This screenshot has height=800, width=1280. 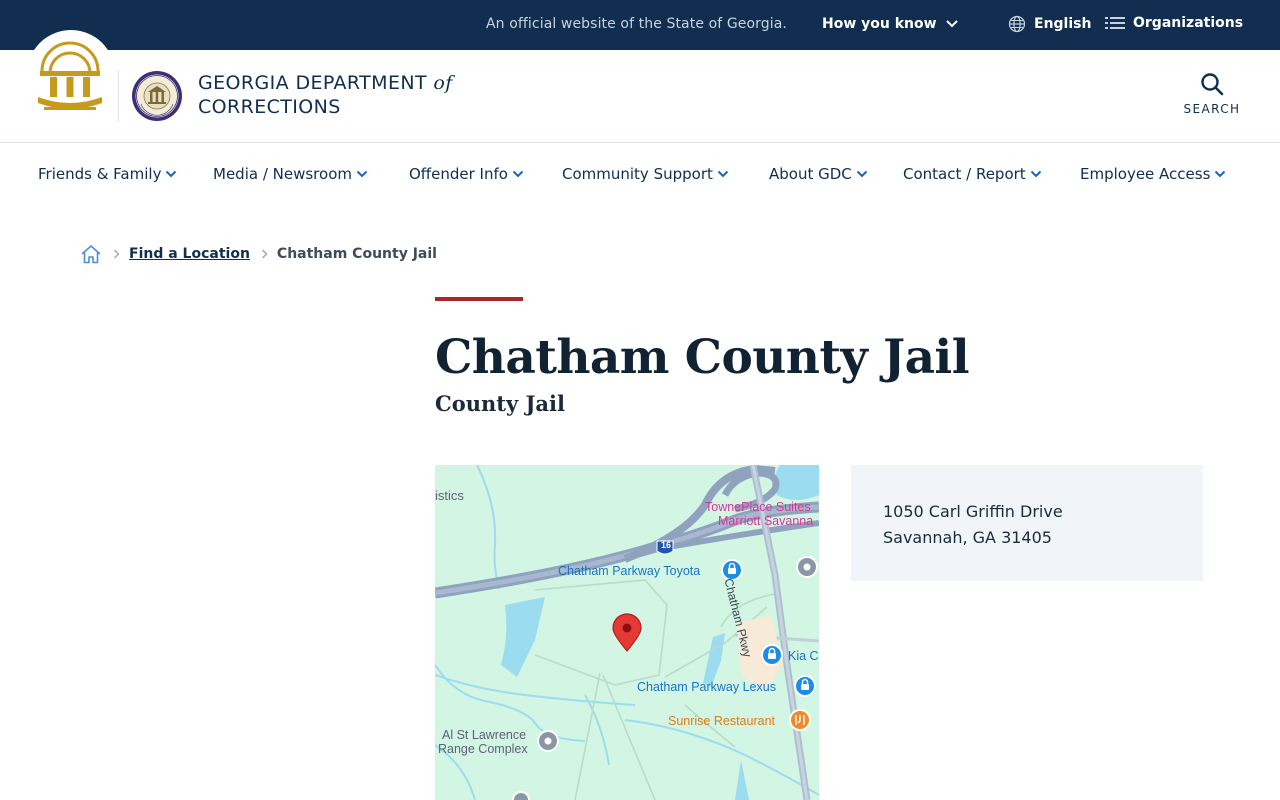 What do you see at coordinates (312, 83) in the screenshot?
I see `brand-line-1: GEORGIA DEPARTMENT` at bounding box center [312, 83].